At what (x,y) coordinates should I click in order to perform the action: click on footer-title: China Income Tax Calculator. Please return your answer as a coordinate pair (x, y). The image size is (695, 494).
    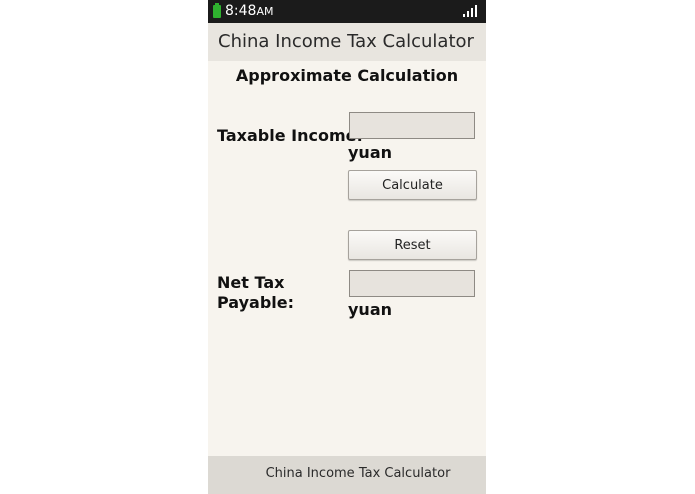
    Looking at the image, I should click on (358, 473).